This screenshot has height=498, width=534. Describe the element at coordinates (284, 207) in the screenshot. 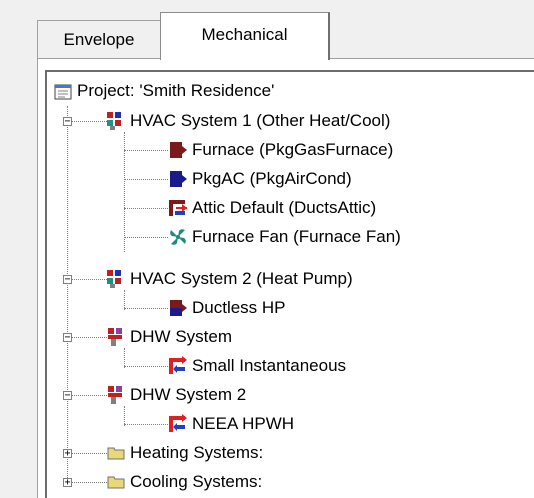

I see `tree-node-label: Attic Default (DuctsAttic)` at that location.